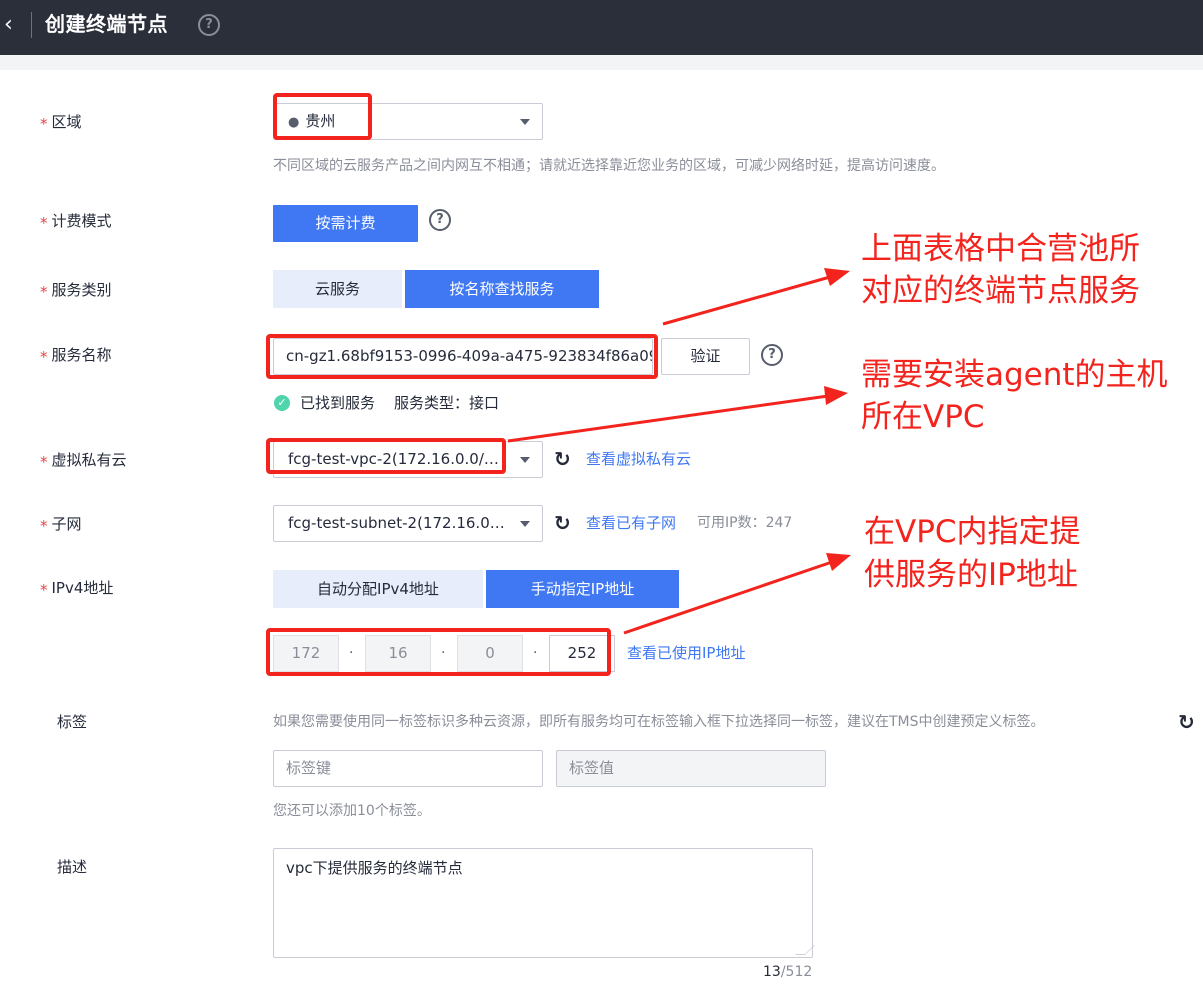 This screenshot has height=984, width=1203. What do you see at coordinates (972, 532) in the screenshot?
I see `annotation-3-line-1: 在VPC内指定提` at bounding box center [972, 532].